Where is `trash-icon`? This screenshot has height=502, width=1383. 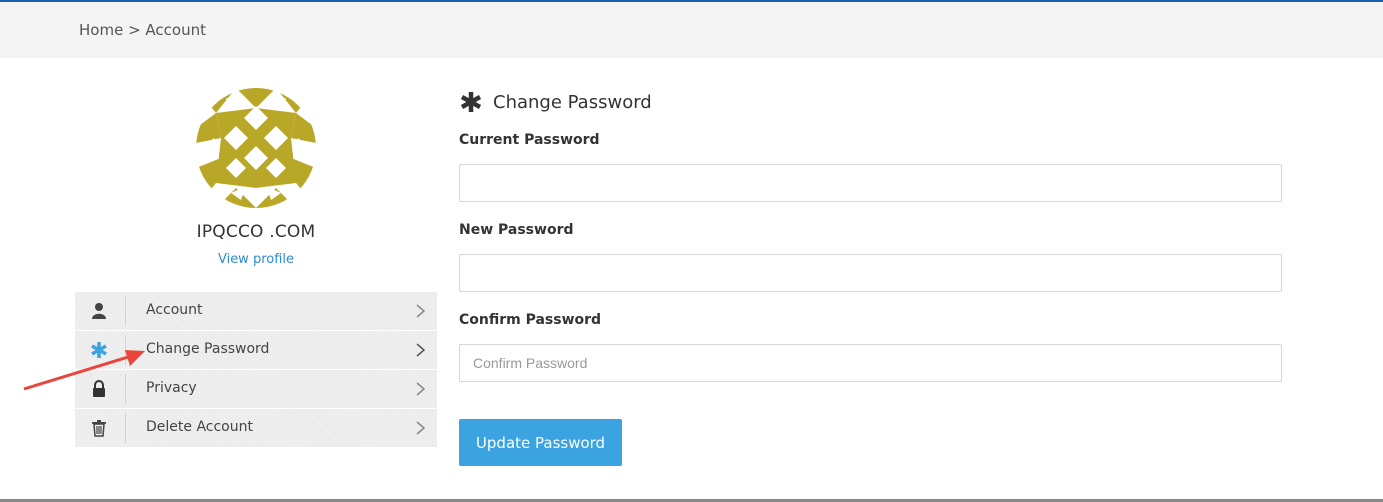 trash-icon is located at coordinates (99, 428).